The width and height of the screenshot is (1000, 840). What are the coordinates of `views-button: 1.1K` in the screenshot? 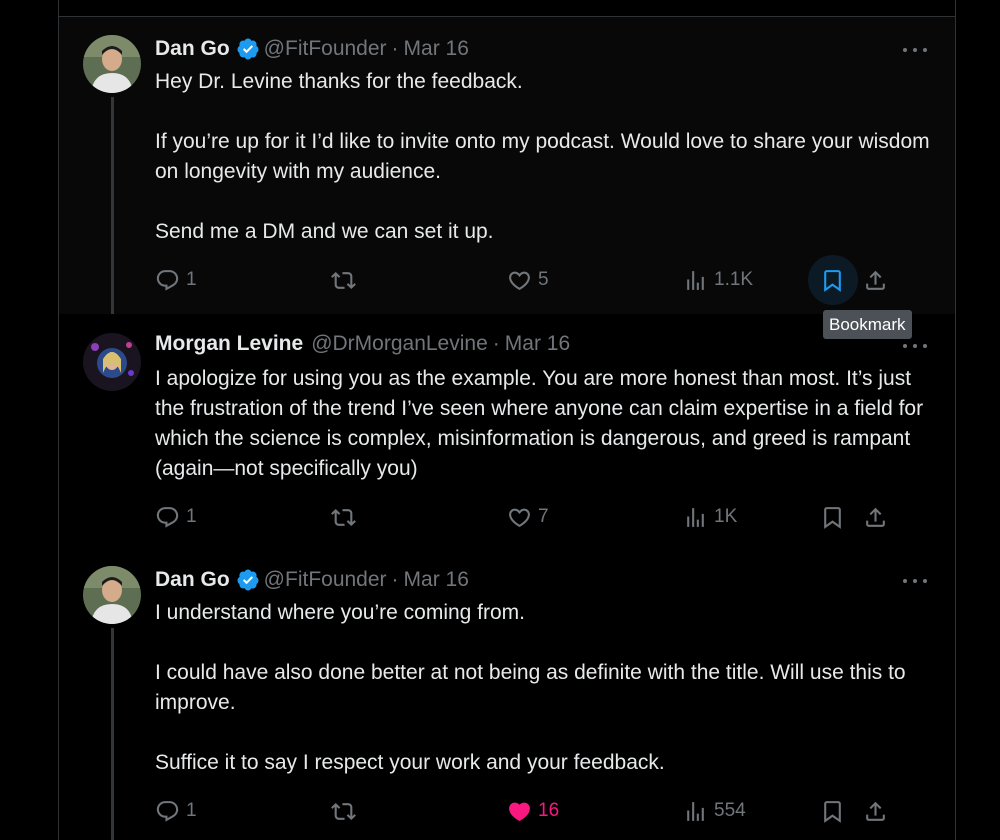 It's located at (718, 280).